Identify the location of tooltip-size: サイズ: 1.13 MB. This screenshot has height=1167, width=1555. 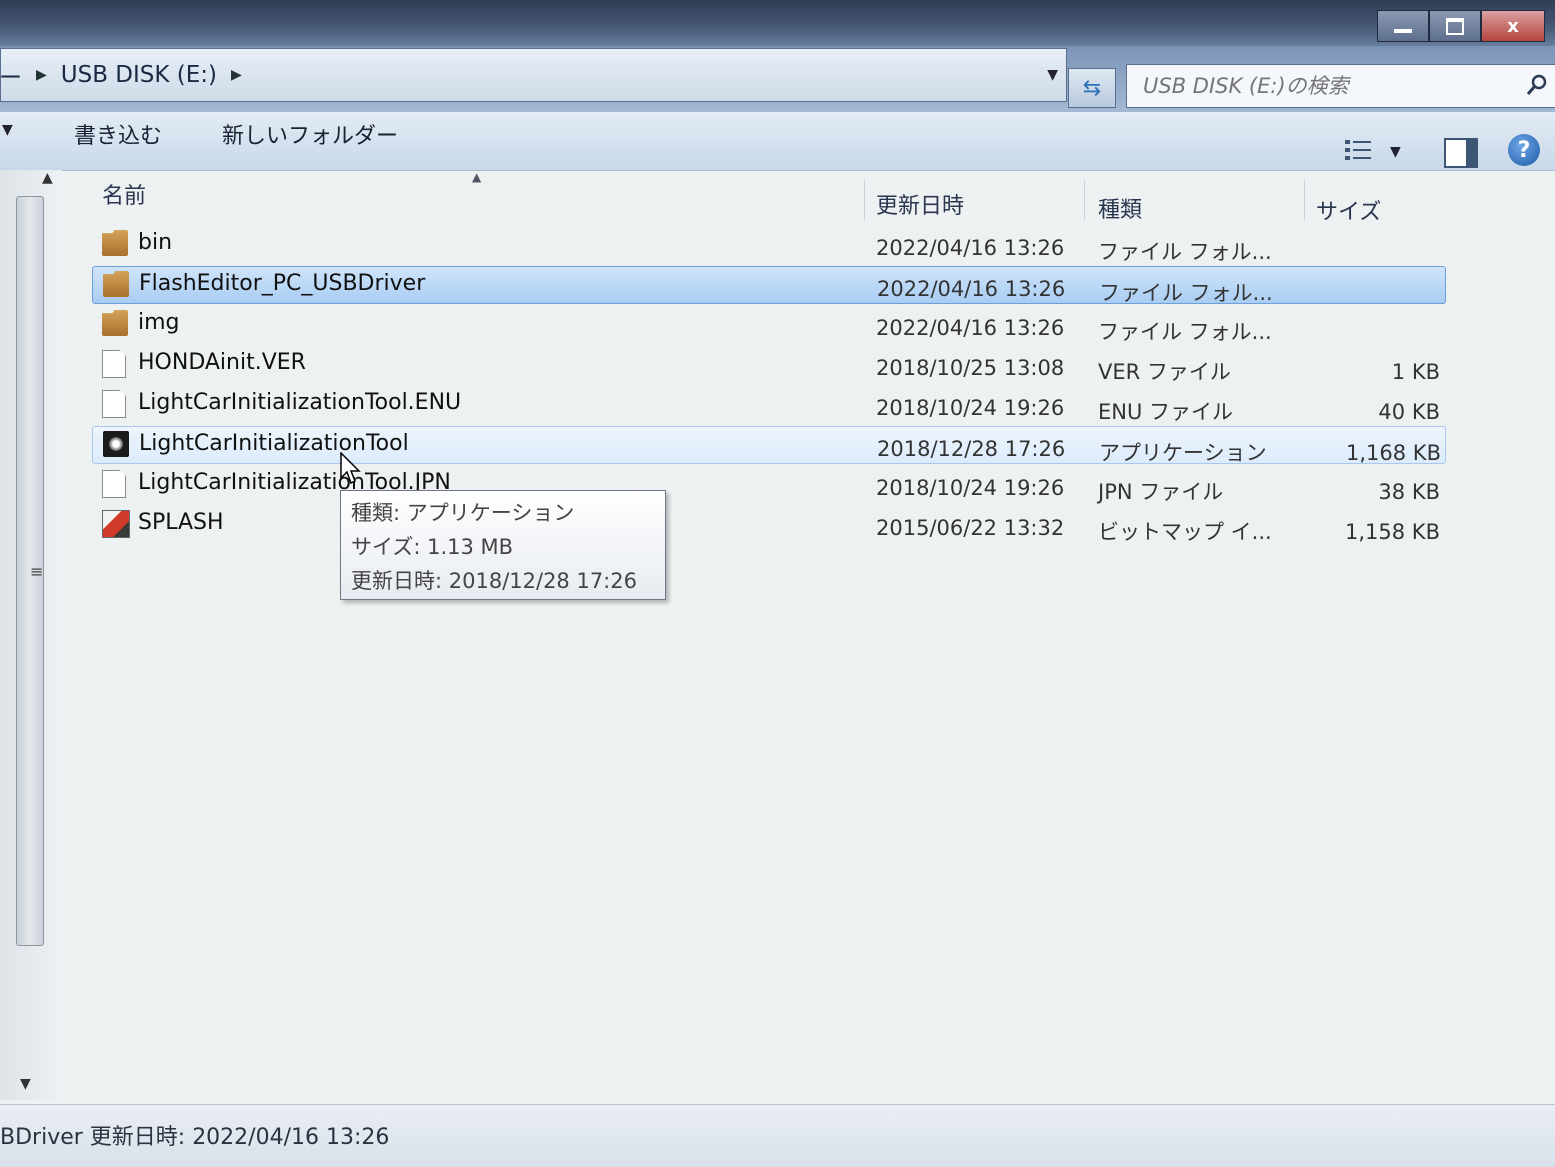
(432, 547).